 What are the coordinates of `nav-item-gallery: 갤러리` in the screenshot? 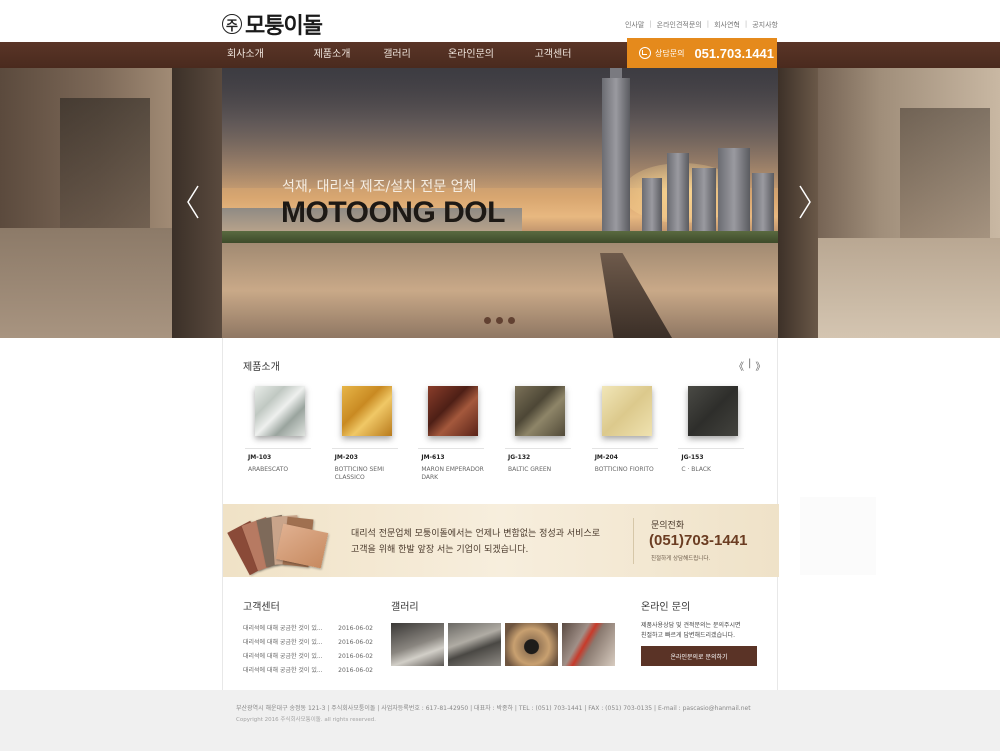 It's located at (397, 55).